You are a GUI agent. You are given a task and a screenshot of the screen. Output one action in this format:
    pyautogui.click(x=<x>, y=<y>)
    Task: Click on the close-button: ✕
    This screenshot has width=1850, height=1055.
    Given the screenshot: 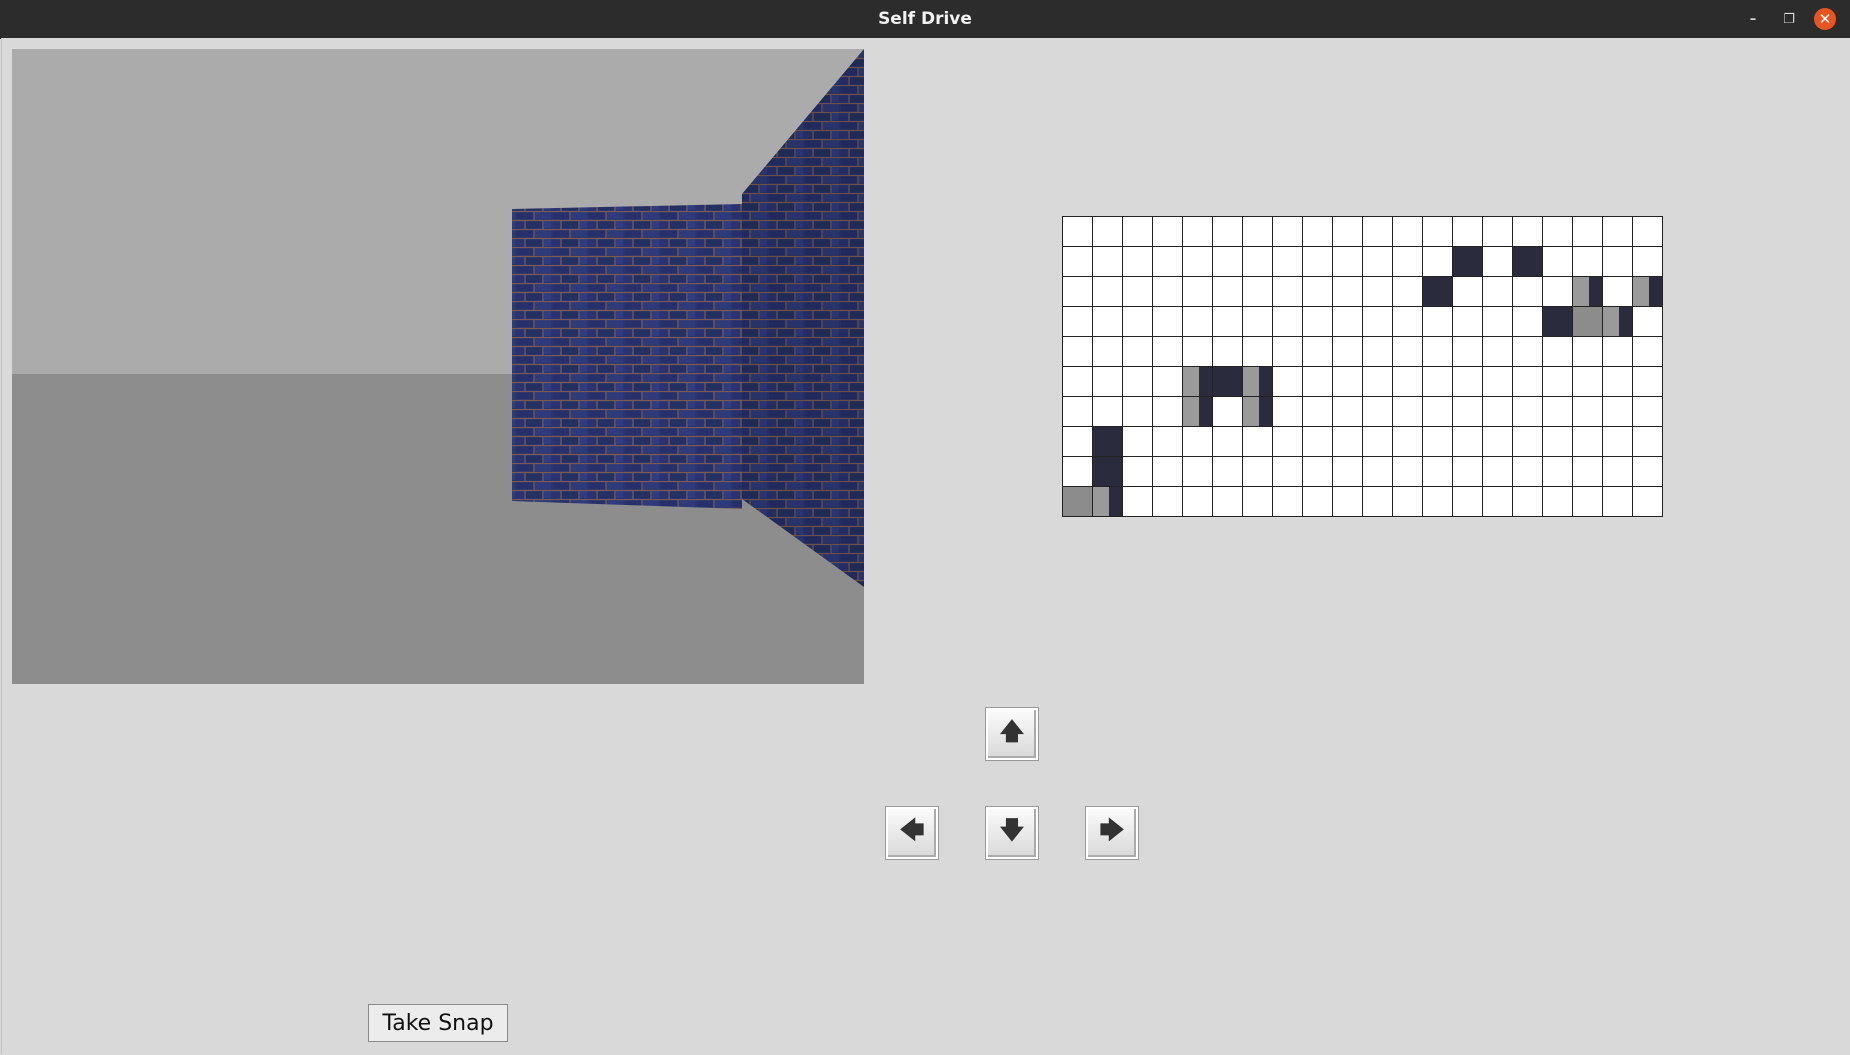 What is the action you would take?
    pyautogui.click(x=1825, y=19)
    